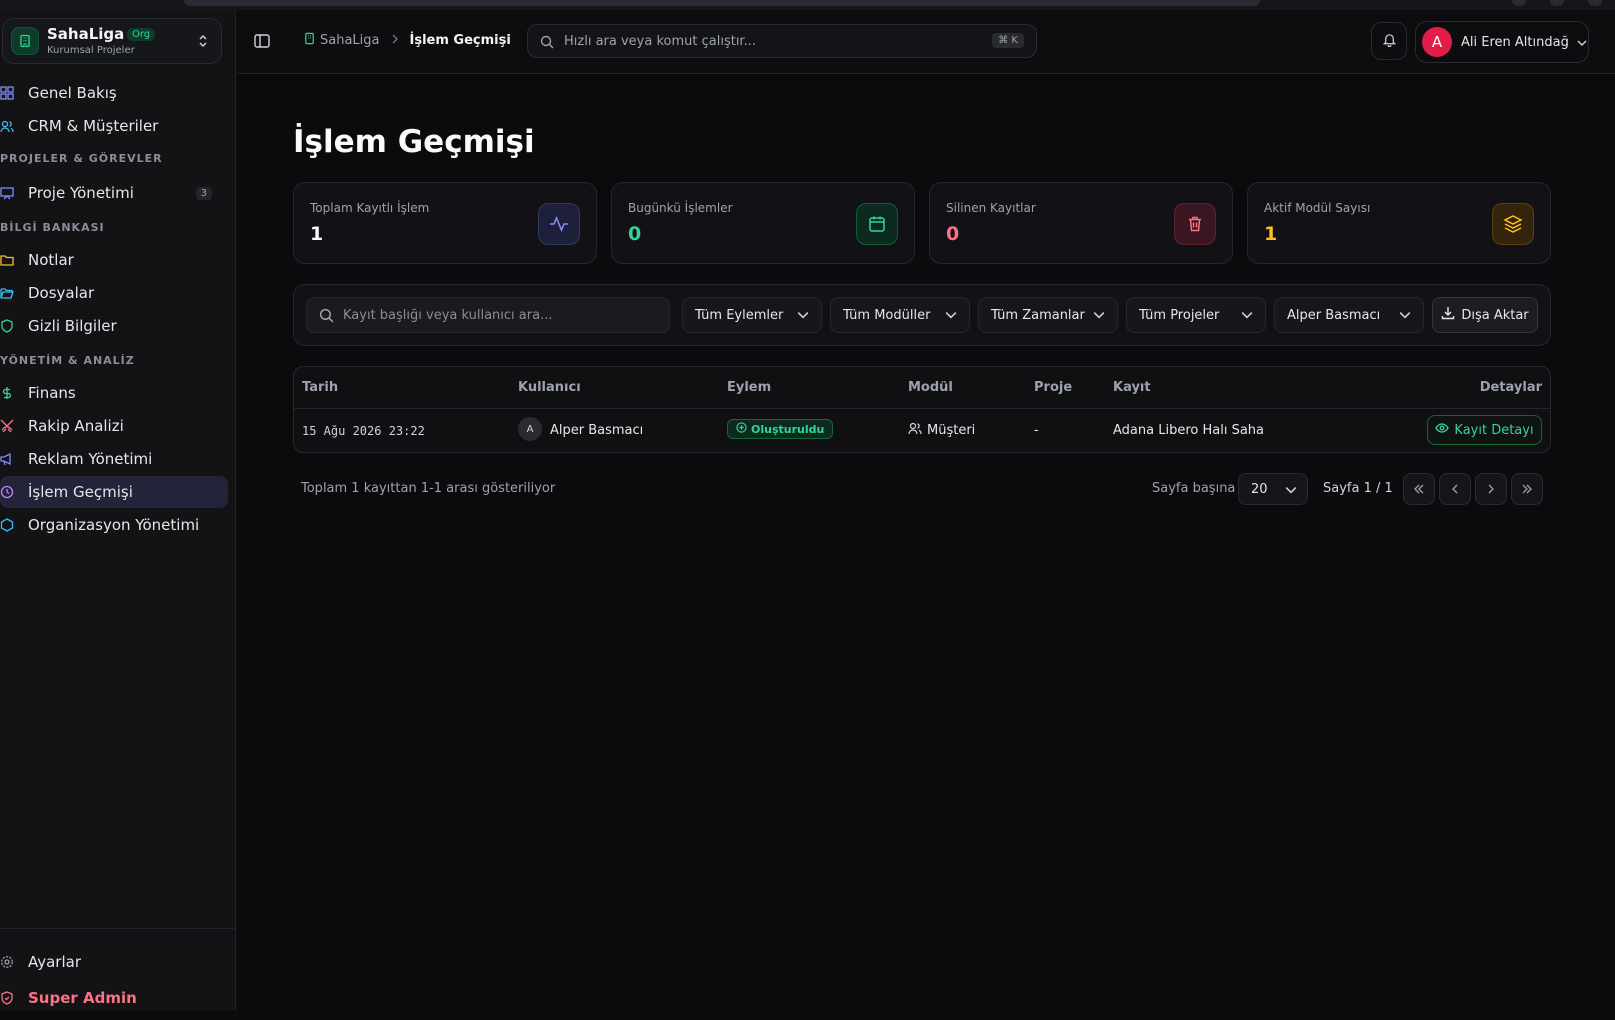  Describe the element at coordinates (1419, 489) in the screenshot. I see `first-page-button` at that location.